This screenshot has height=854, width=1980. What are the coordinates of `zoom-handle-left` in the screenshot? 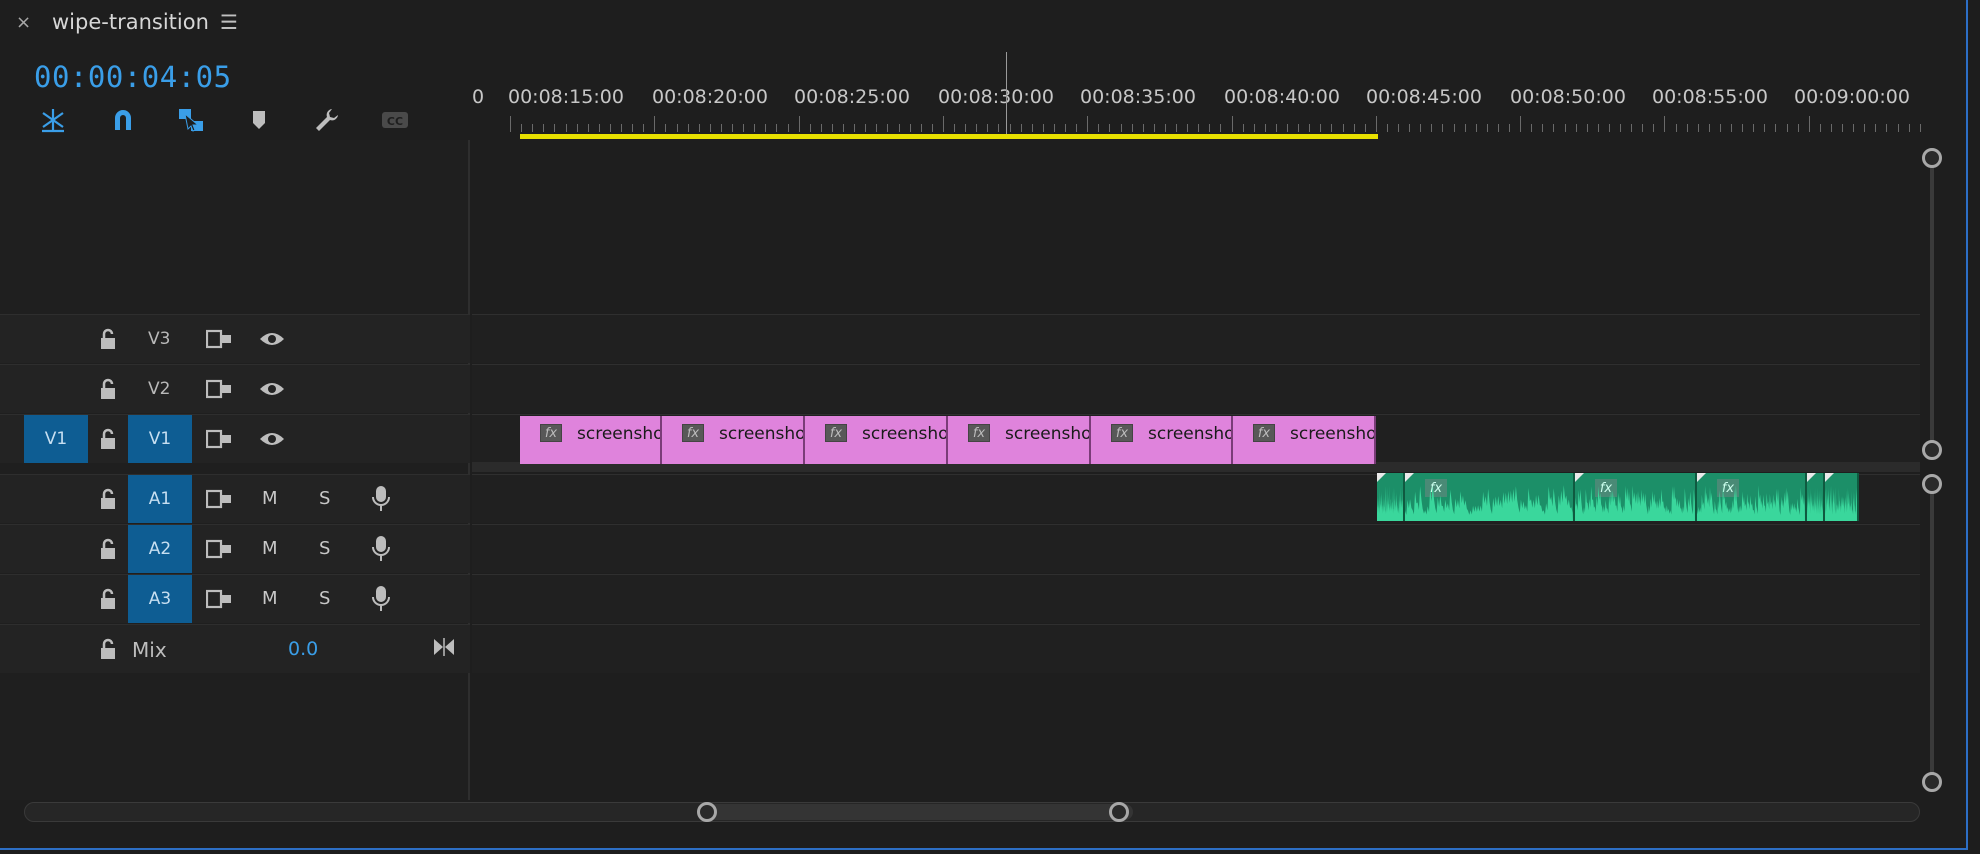 It's located at (707, 812).